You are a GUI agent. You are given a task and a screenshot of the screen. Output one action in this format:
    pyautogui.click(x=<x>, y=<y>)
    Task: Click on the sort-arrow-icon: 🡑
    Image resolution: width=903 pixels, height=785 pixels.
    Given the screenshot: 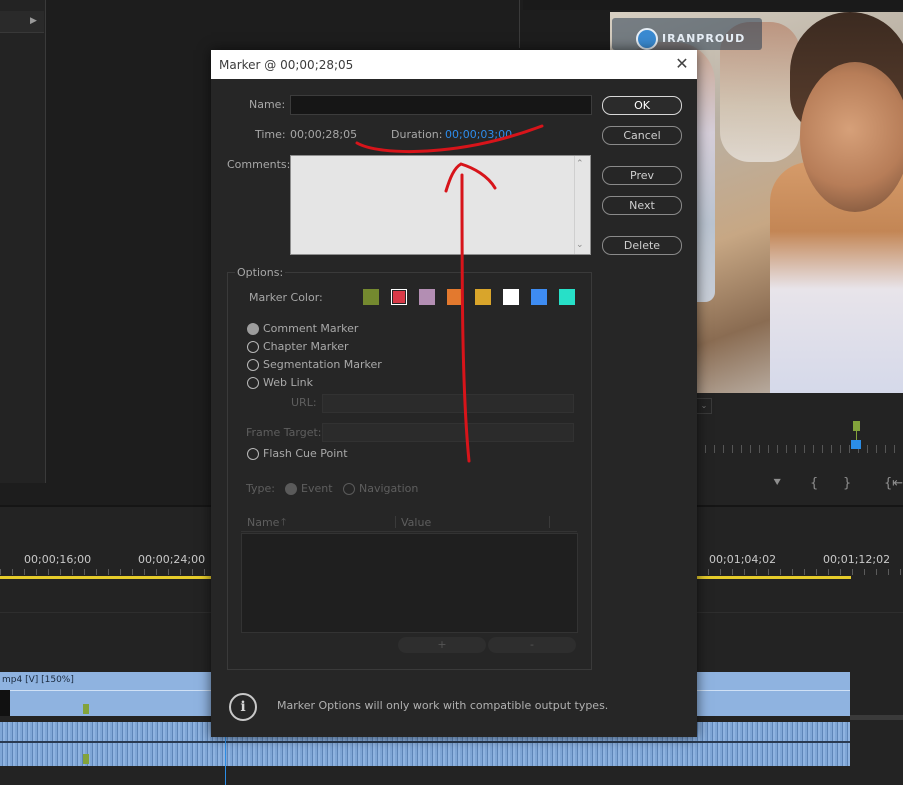 What is the action you would take?
    pyautogui.click(x=283, y=523)
    